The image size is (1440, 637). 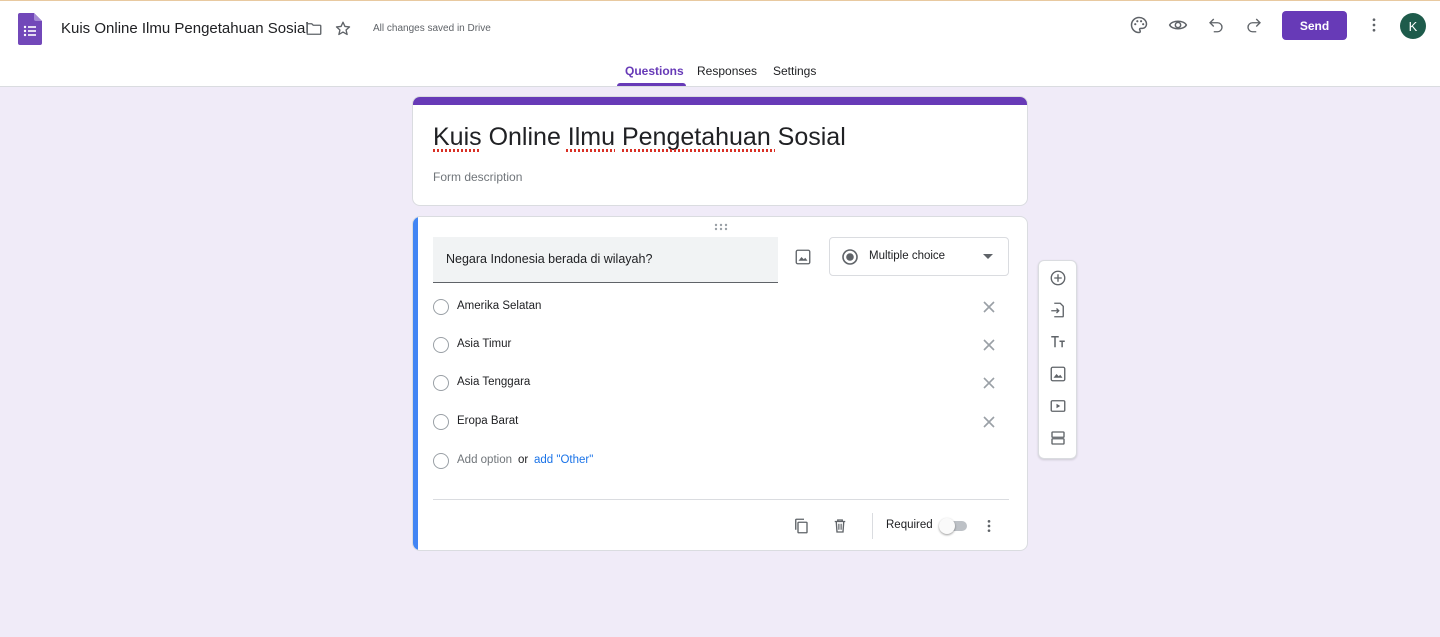 I want to click on dropdown-arrow-icon, so click(x=988, y=256).